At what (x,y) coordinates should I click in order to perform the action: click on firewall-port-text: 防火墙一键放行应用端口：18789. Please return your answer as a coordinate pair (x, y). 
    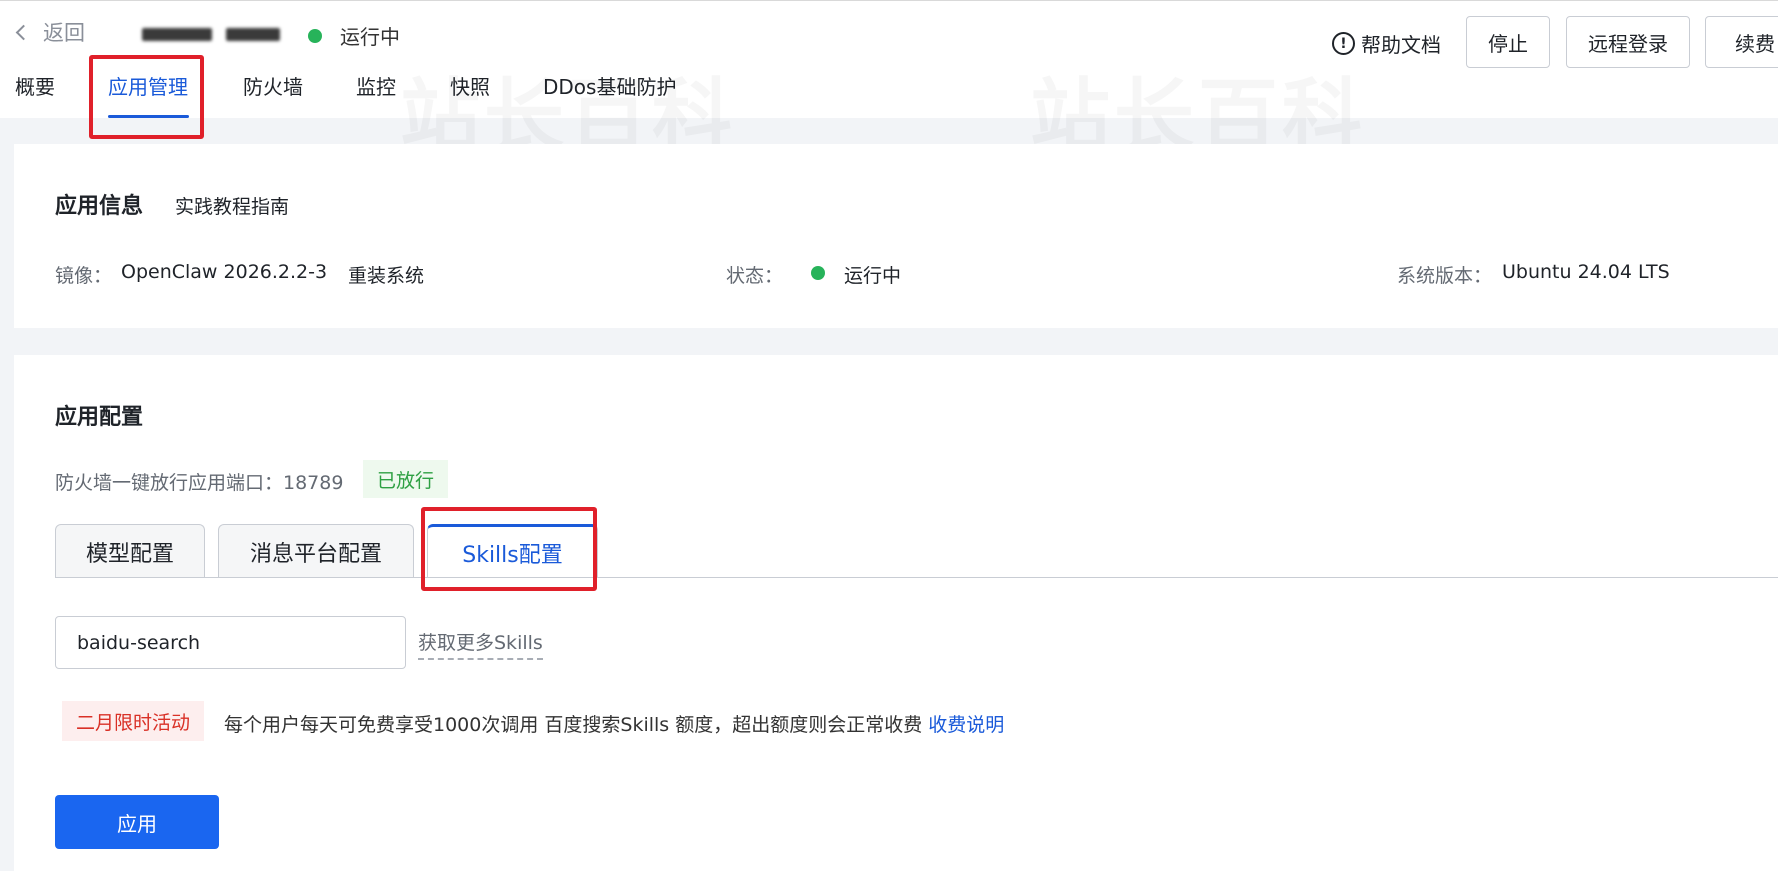
    Looking at the image, I should click on (199, 483).